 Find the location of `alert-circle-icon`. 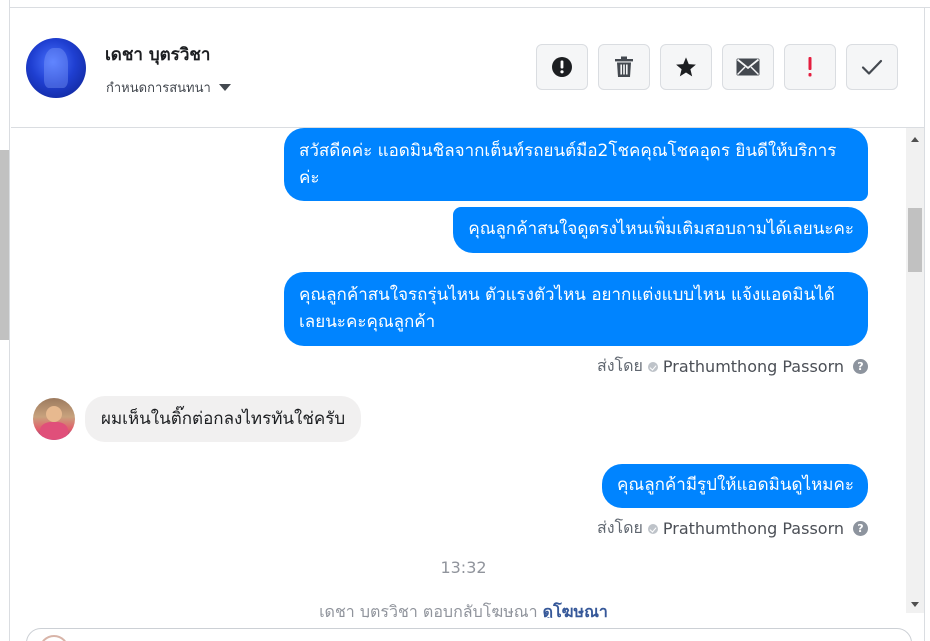

alert-circle-icon is located at coordinates (562, 67).